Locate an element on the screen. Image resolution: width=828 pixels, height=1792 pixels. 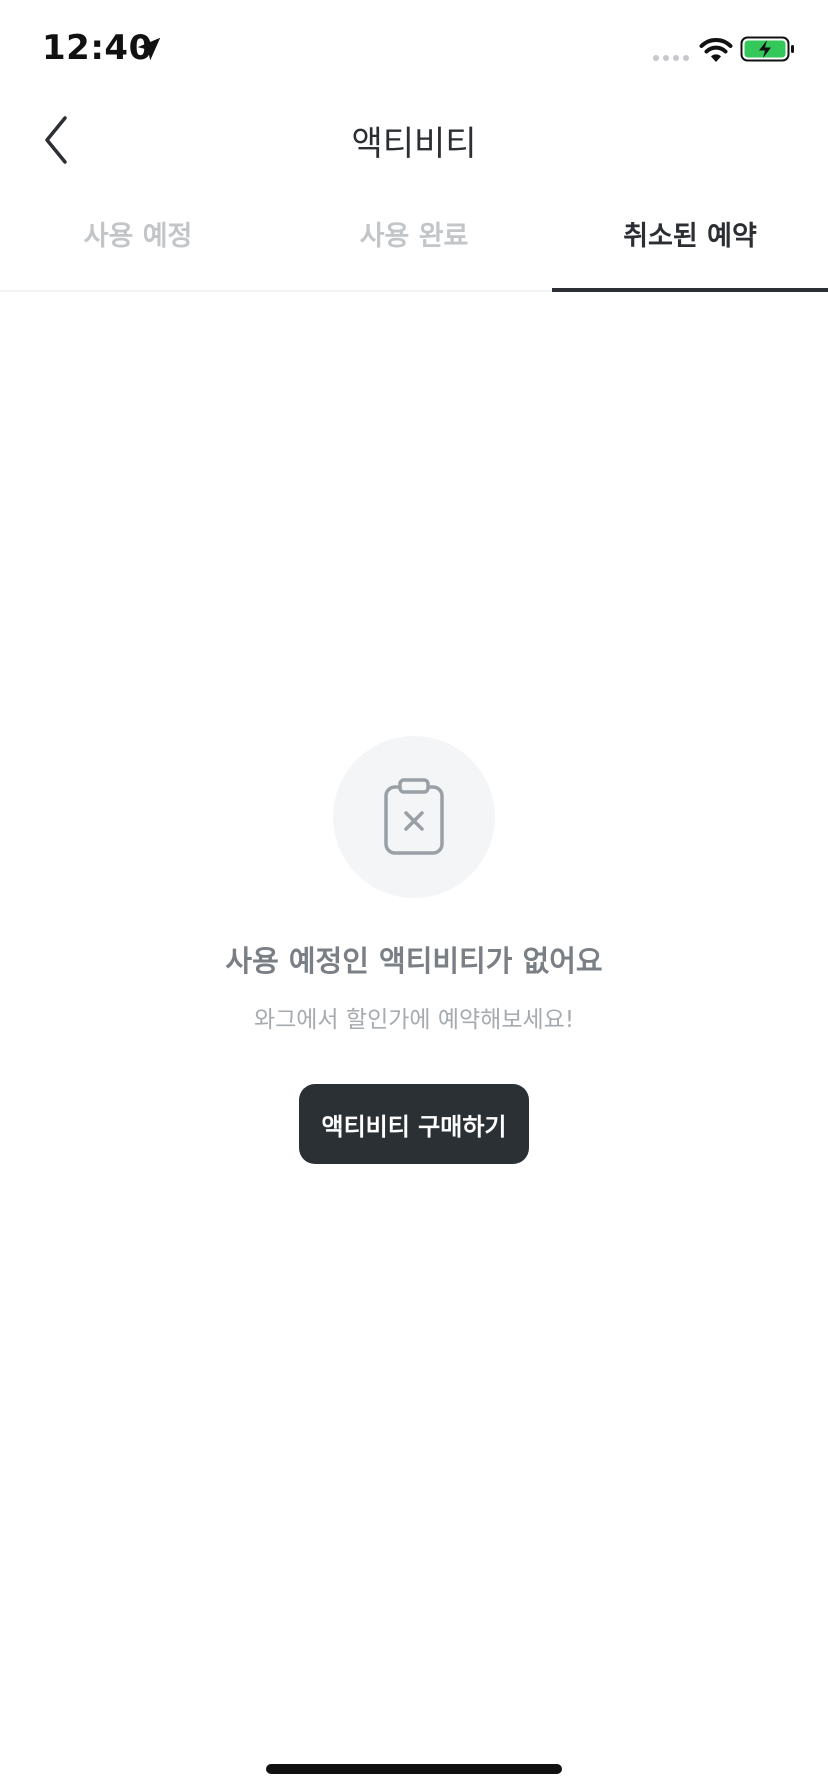
empty-state-icon-circle is located at coordinates (414, 817).